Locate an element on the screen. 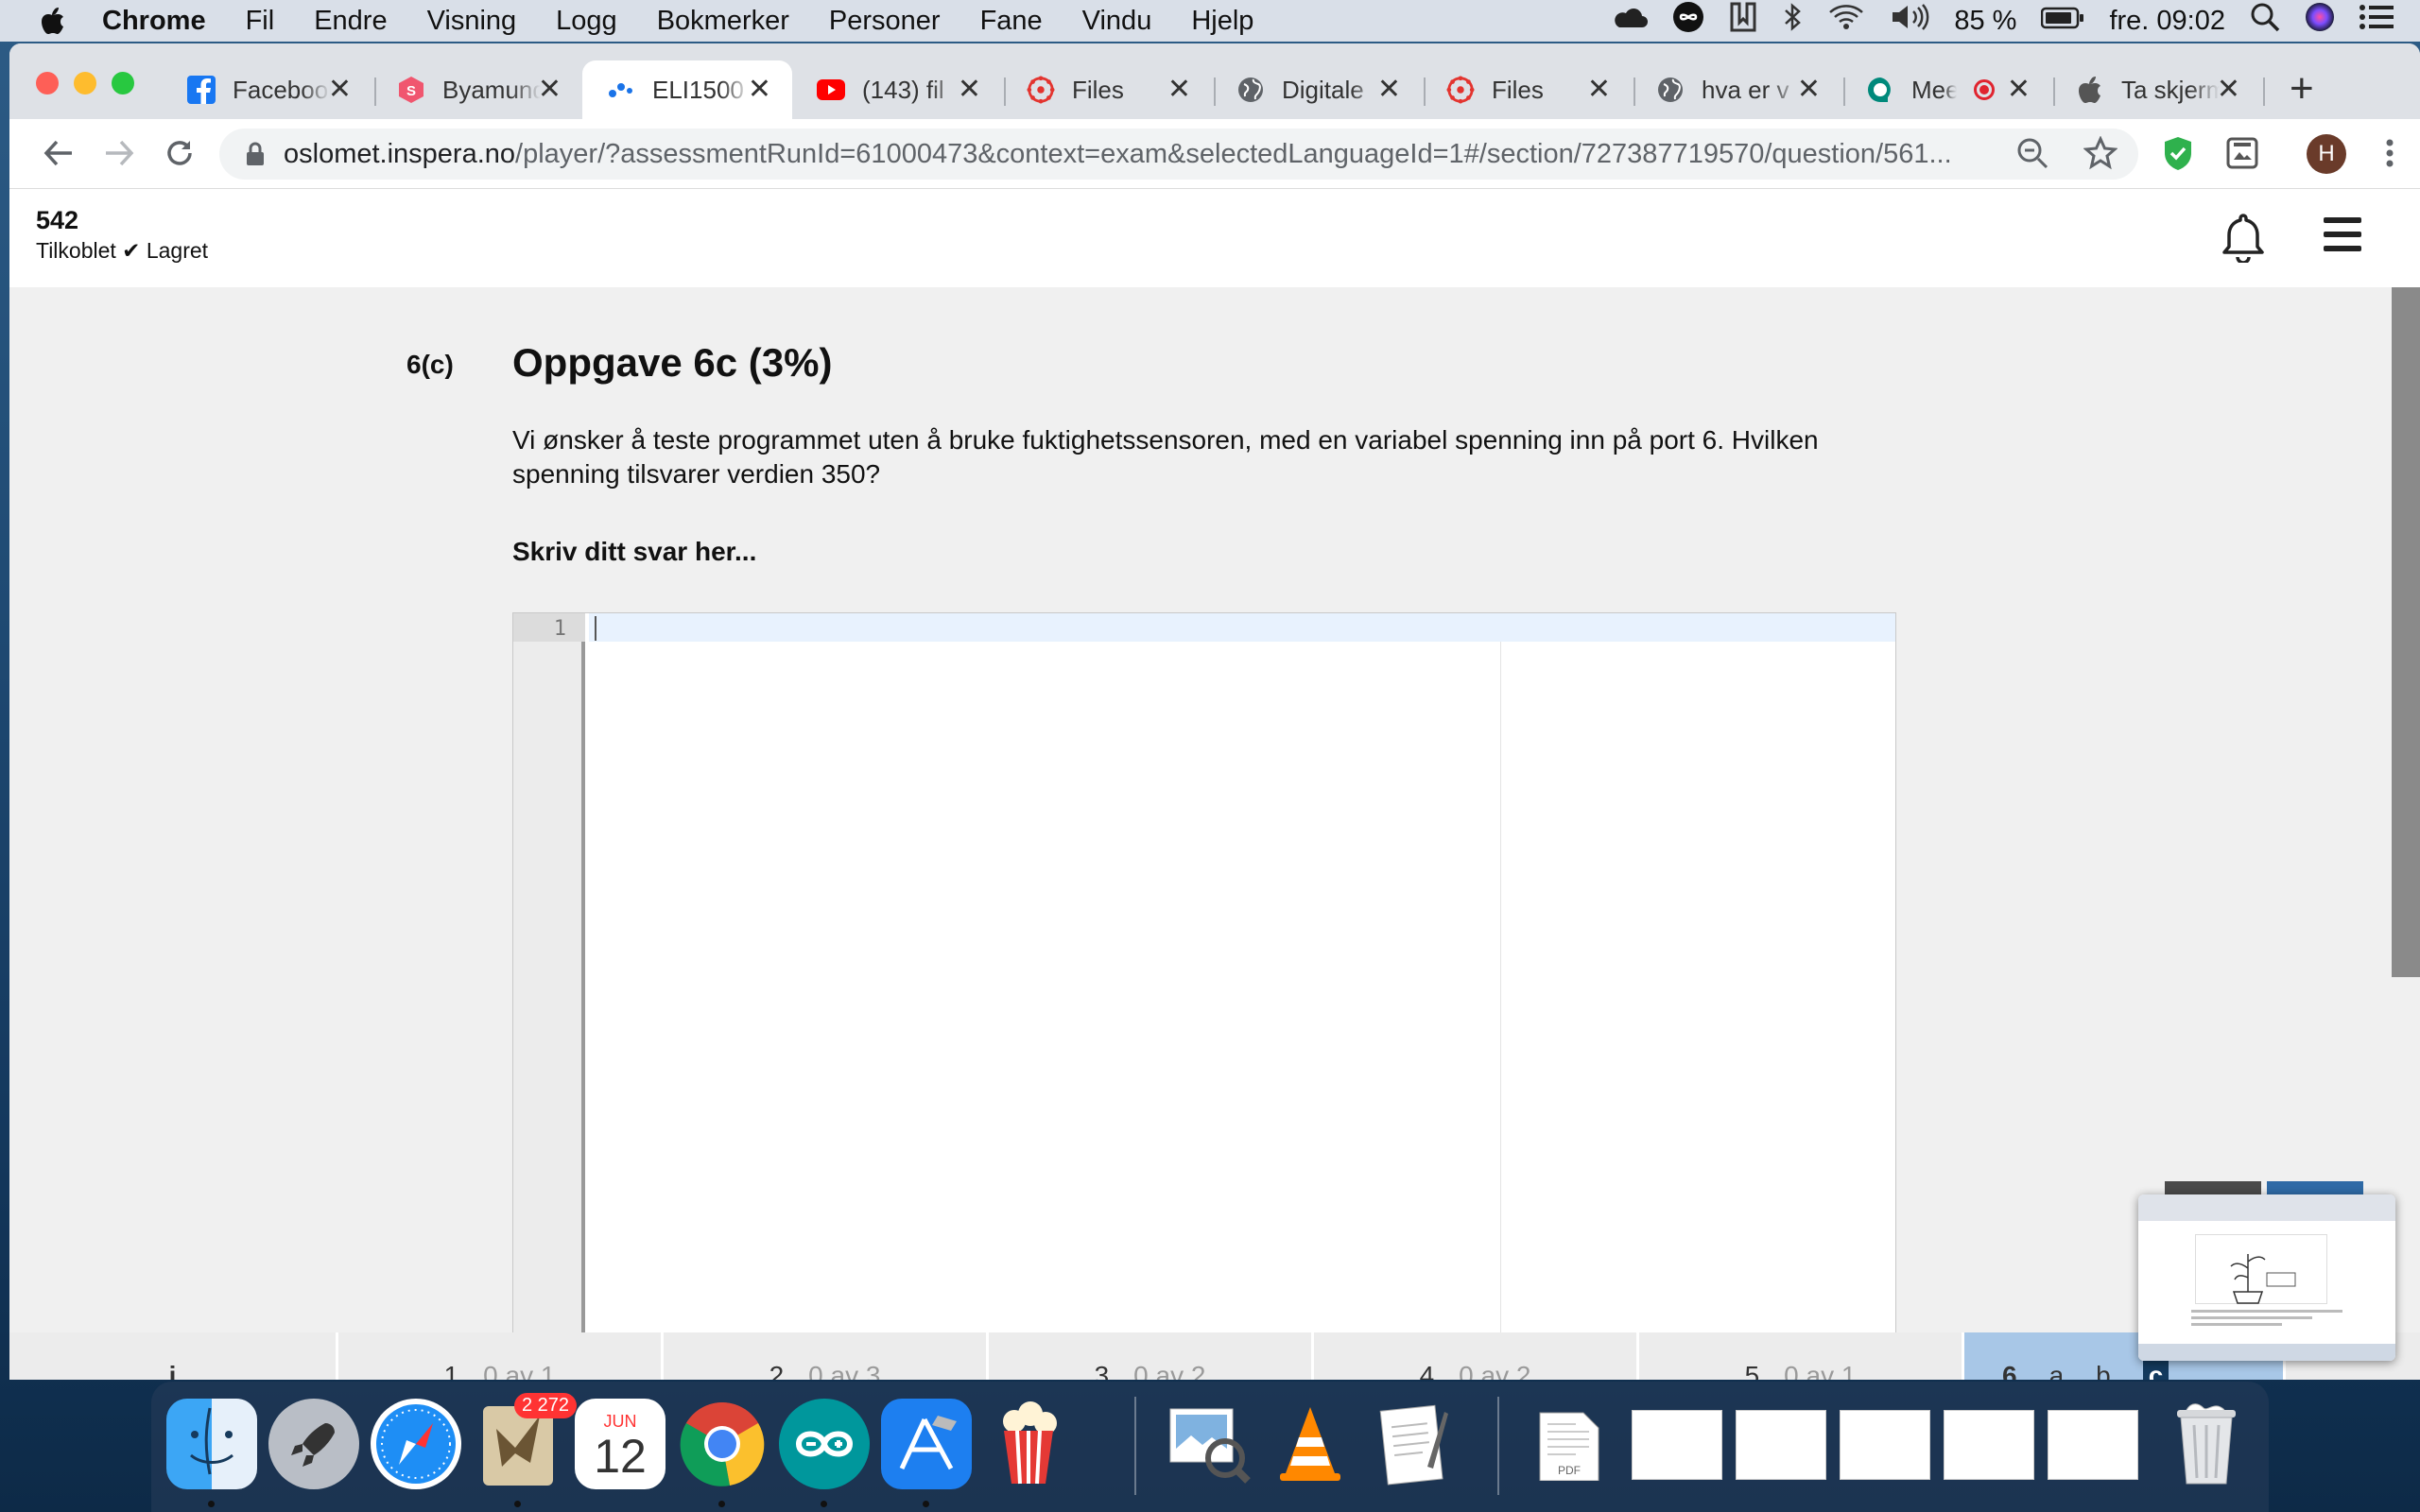 This screenshot has height=1512, width=2420. finder-icon is located at coordinates (211, 1444).